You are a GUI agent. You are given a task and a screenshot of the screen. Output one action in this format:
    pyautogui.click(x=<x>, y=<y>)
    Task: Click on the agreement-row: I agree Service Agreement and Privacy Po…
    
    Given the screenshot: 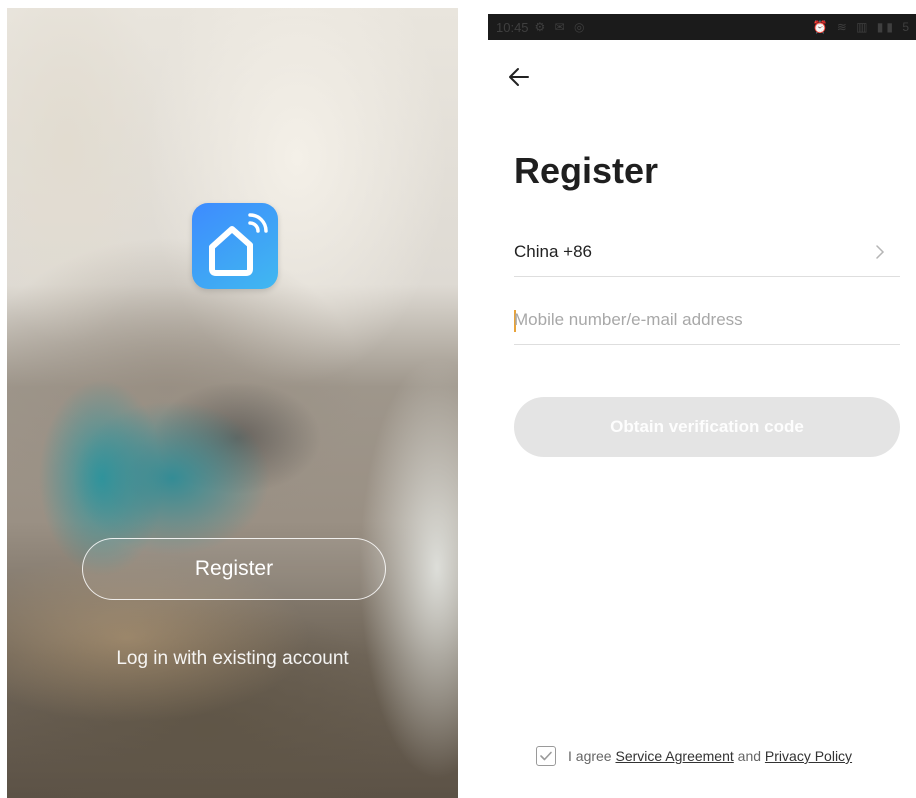 What is the action you would take?
    pyautogui.click(x=694, y=756)
    